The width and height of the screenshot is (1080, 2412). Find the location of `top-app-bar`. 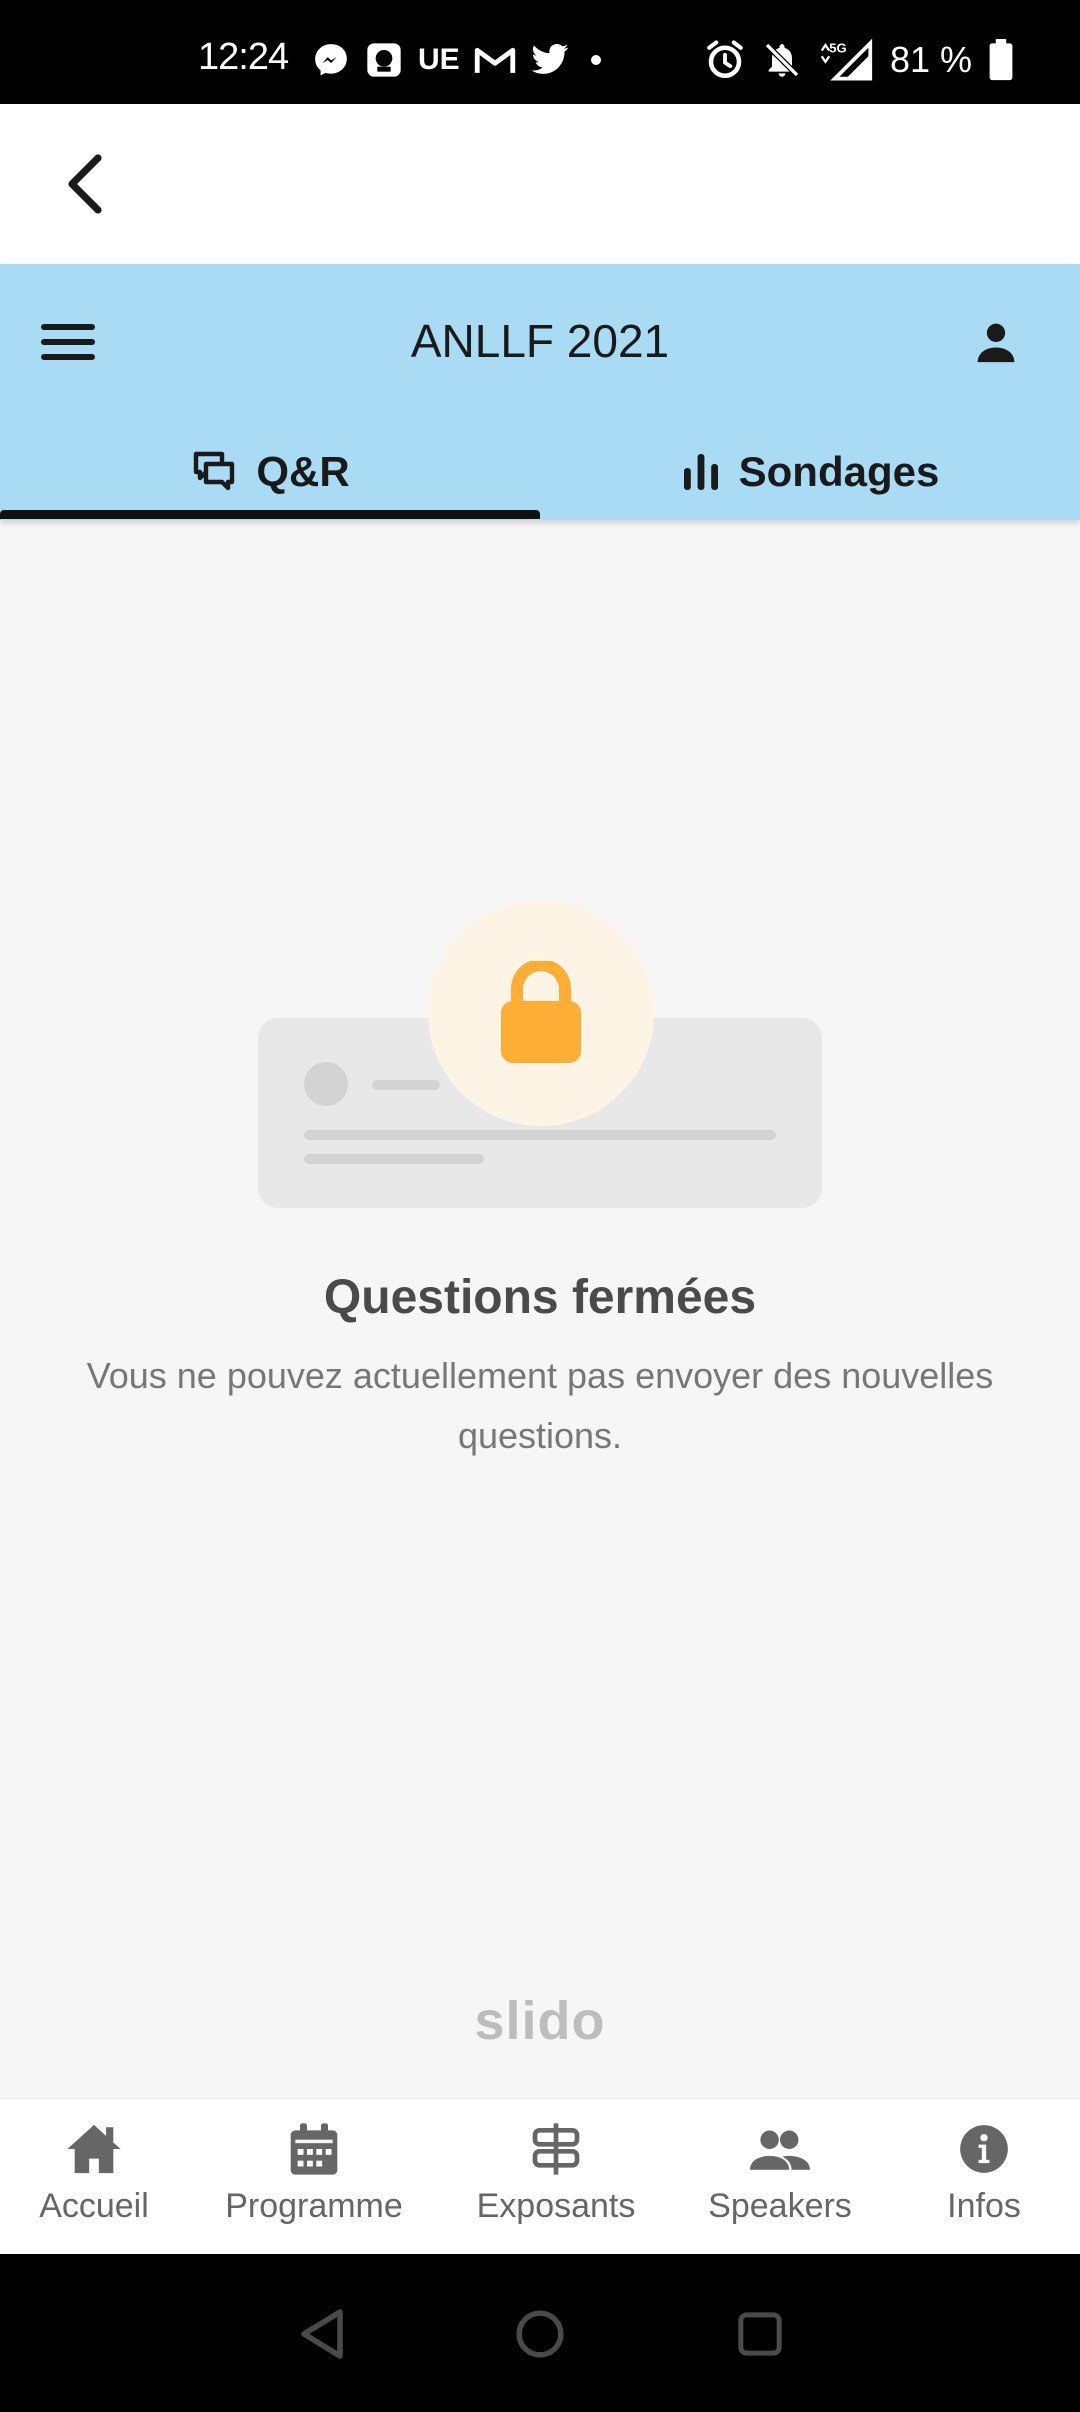

top-app-bar is located at coordinates (540, 184).